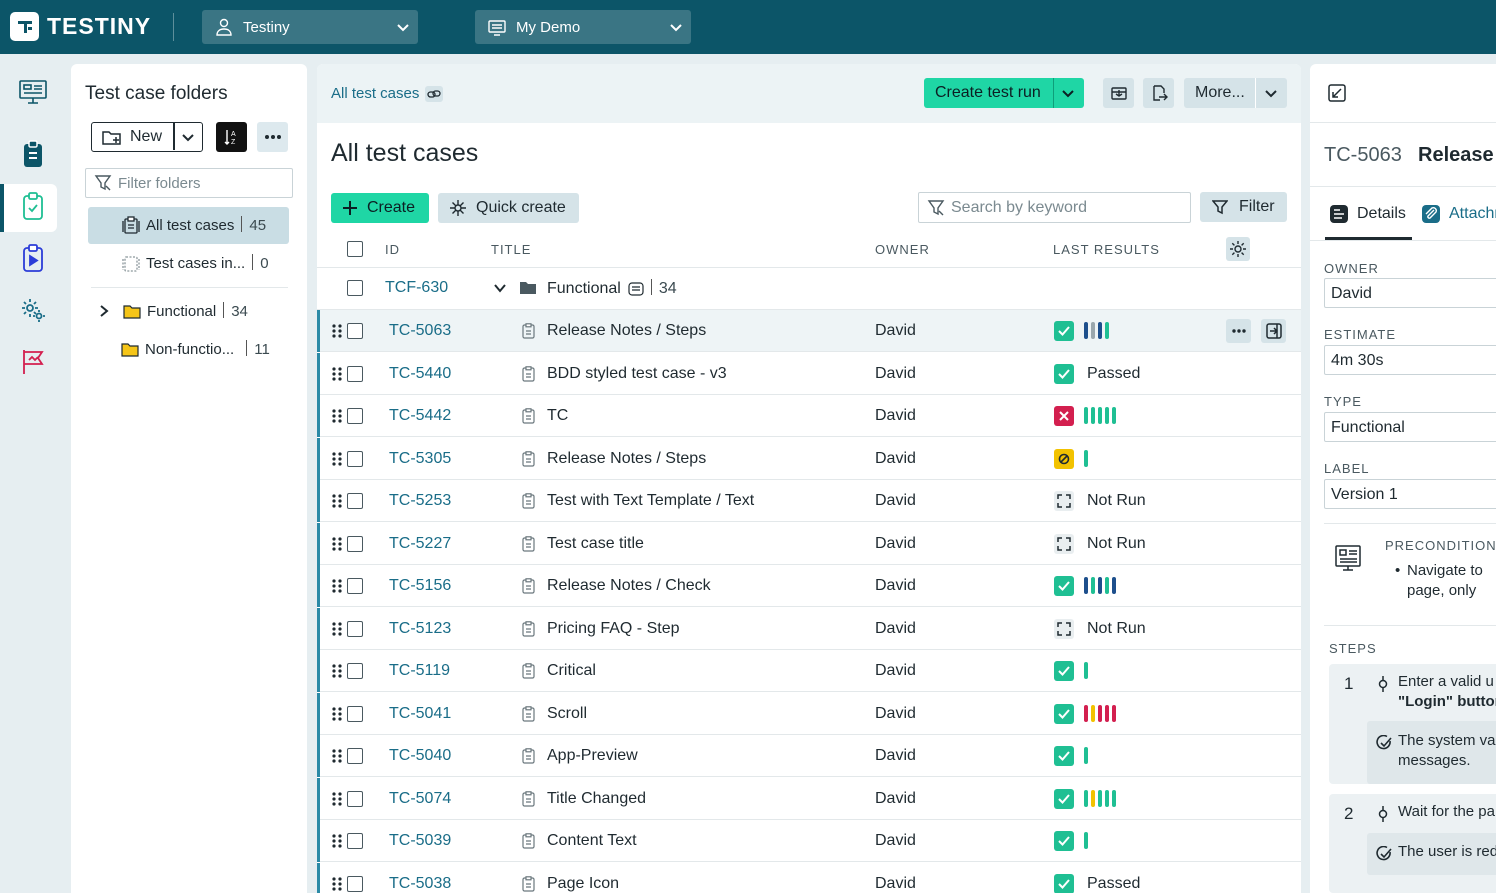 This screenshot has height=893, width=1496. Describe the element at coordinates (583, 884) in the screenshot. I see `case-title: Page Icon` at that location.